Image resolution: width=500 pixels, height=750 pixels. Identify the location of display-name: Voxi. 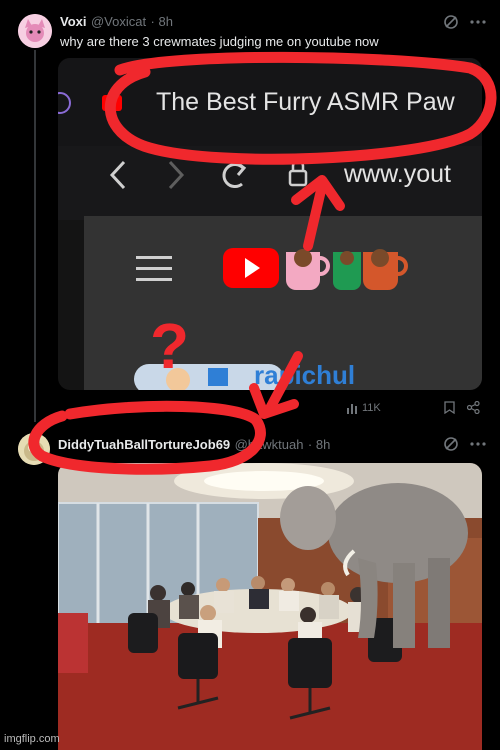
(73, 21).